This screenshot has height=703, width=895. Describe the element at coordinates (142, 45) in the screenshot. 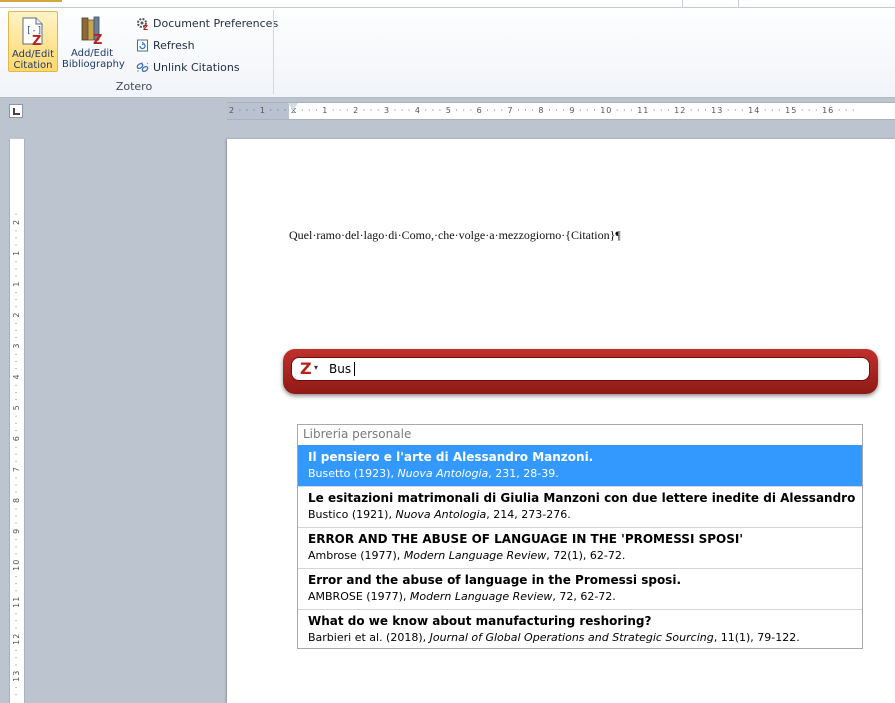

I see `refresh-icon` at that location.